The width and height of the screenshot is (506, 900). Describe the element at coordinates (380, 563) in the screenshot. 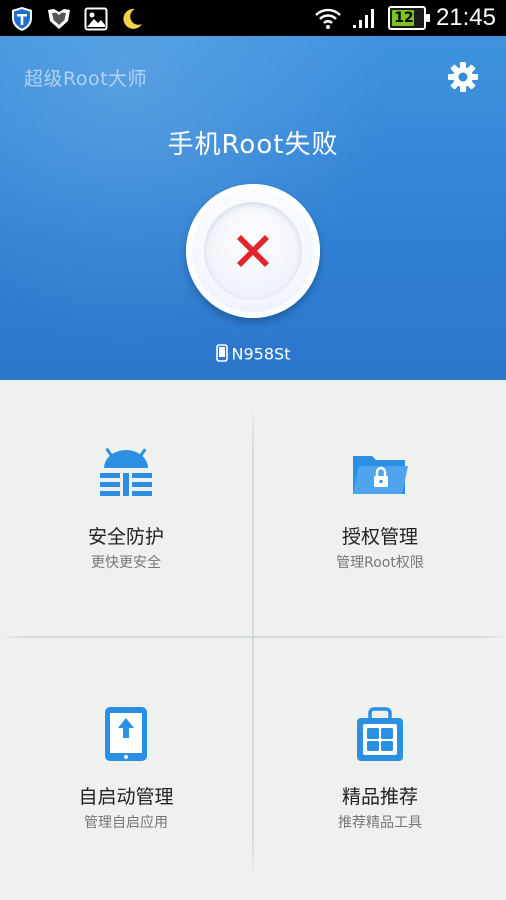

I see `tile-subtitle: 管理Root权限` at that location.